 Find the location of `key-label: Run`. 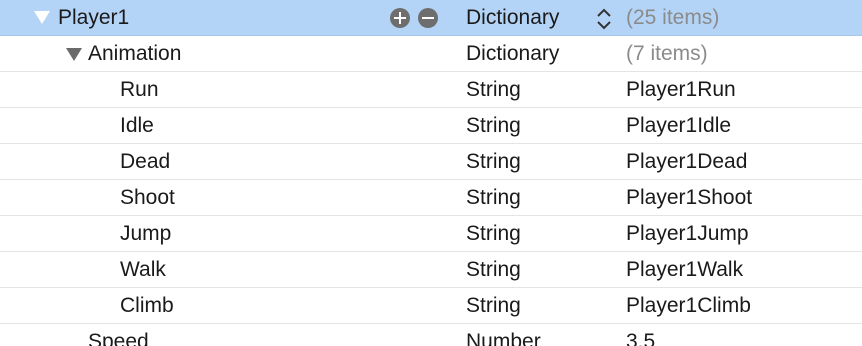

key-label: Run is located at coordinates (139, 90).